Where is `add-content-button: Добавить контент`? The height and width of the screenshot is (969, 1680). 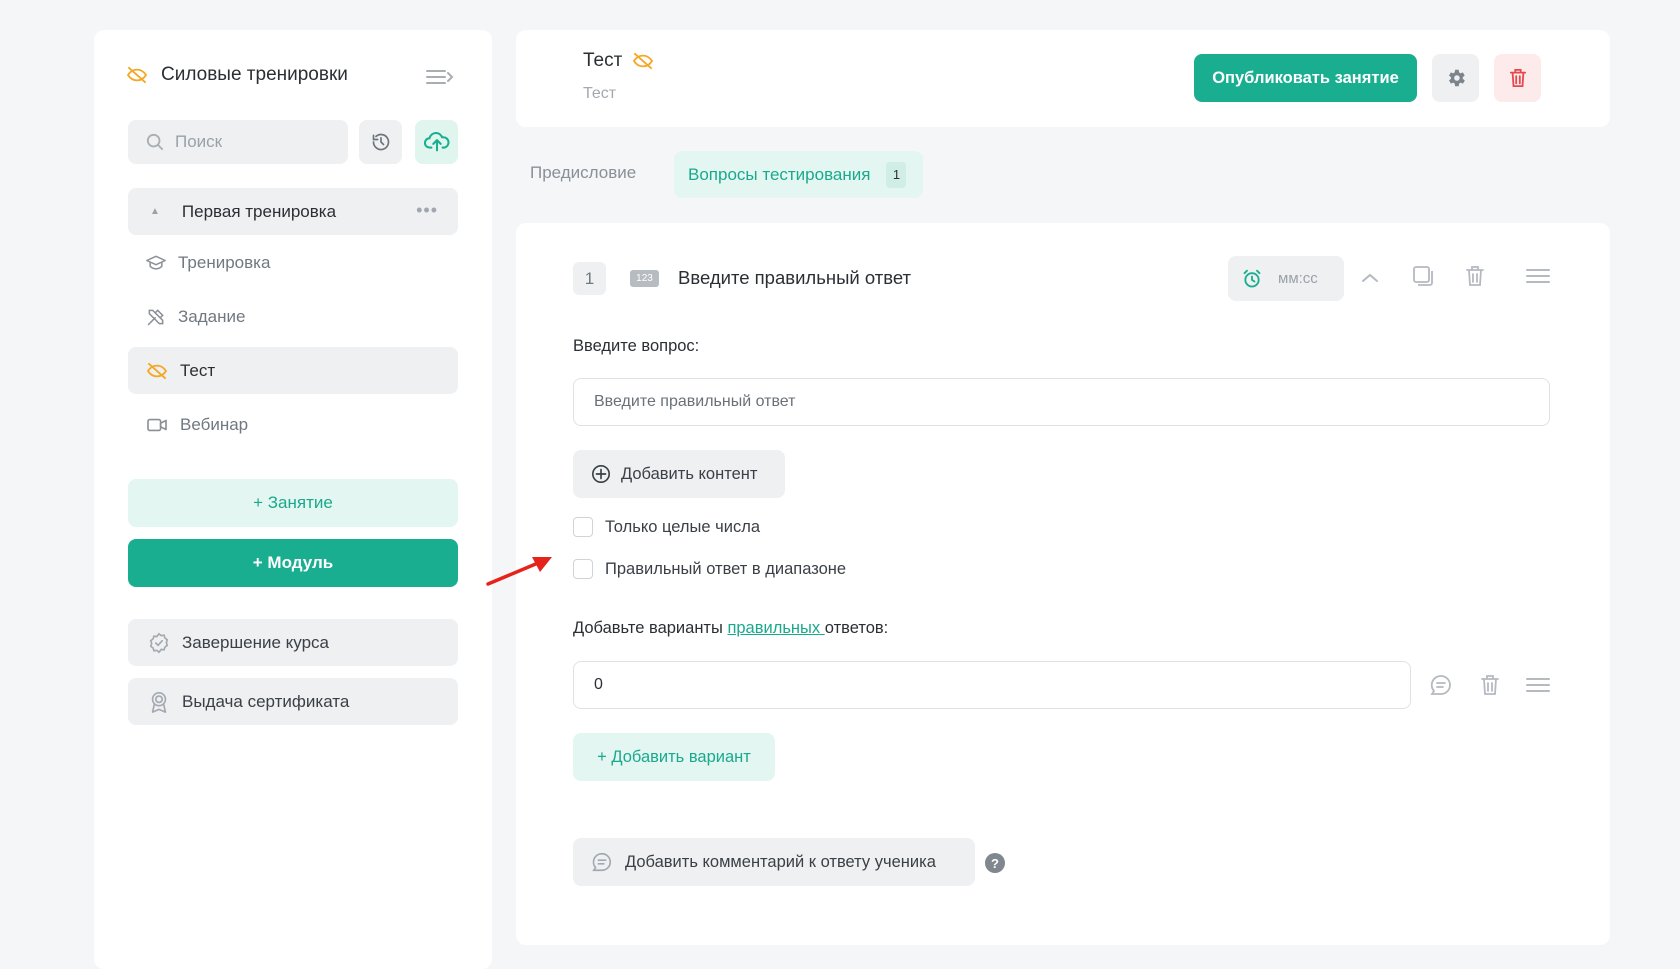
add-content-button: Добавить контент is located at coordinates (679, 474).